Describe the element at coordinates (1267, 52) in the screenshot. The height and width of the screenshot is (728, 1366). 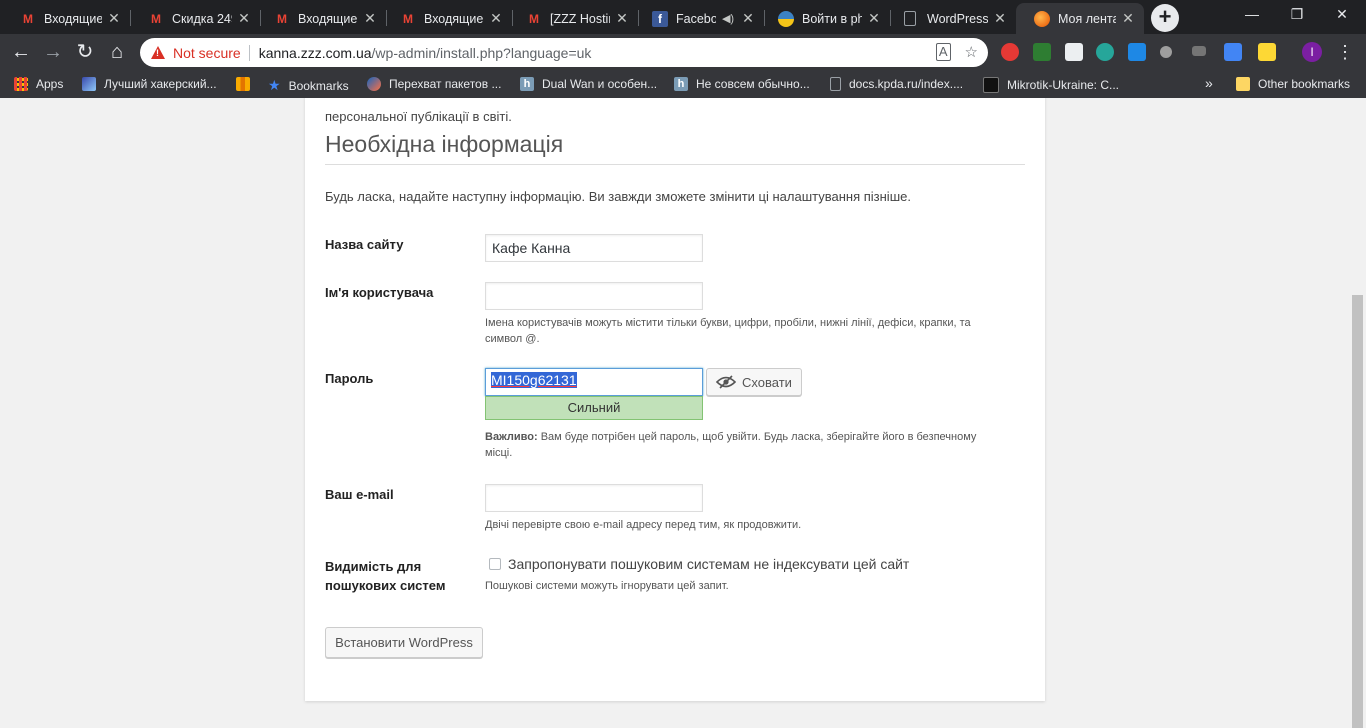
I see `notes-icon` at that location.